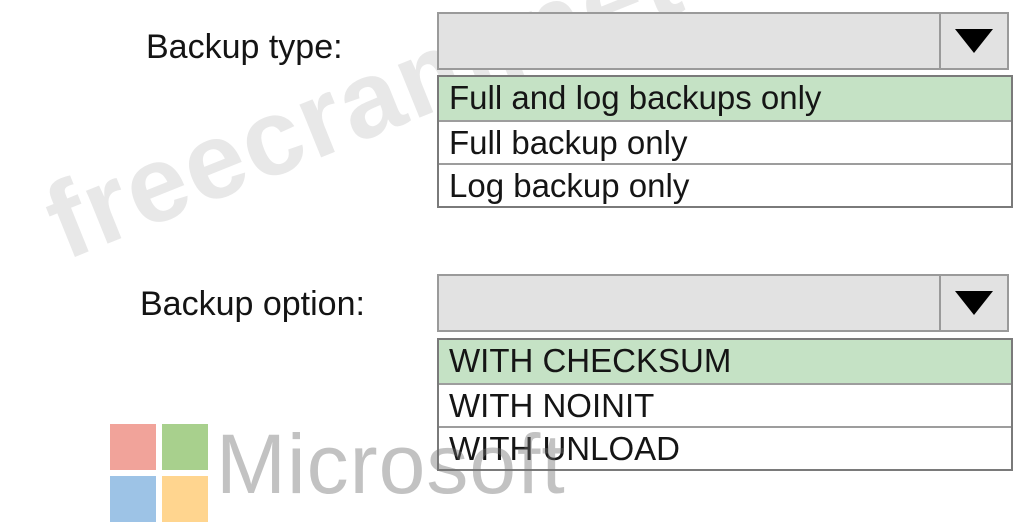  What do you see at coordinates (133, 447) in the screenshot?
I see `logo-square-red` at bounding box center [133, 447].